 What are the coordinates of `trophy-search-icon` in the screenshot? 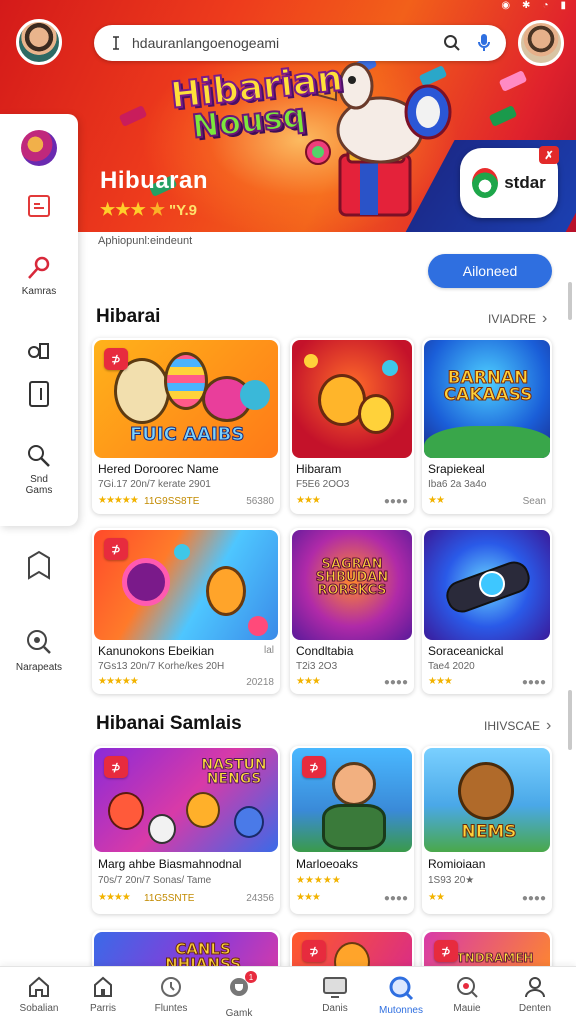 It's located at (467, 987).